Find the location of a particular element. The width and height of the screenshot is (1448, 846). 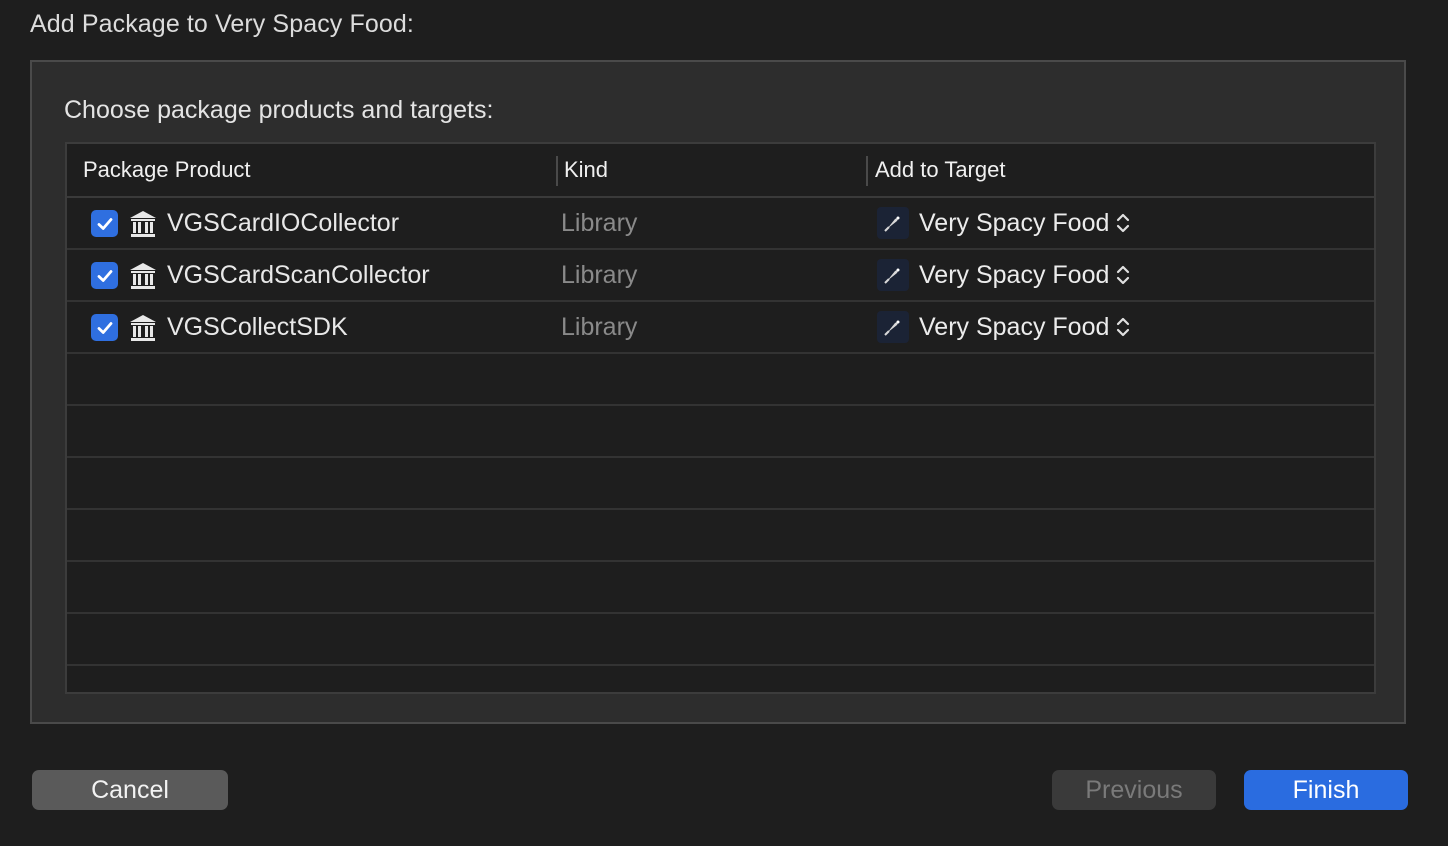

column-header-add-to-target: Add to Target is located at coordinates (940, 170).